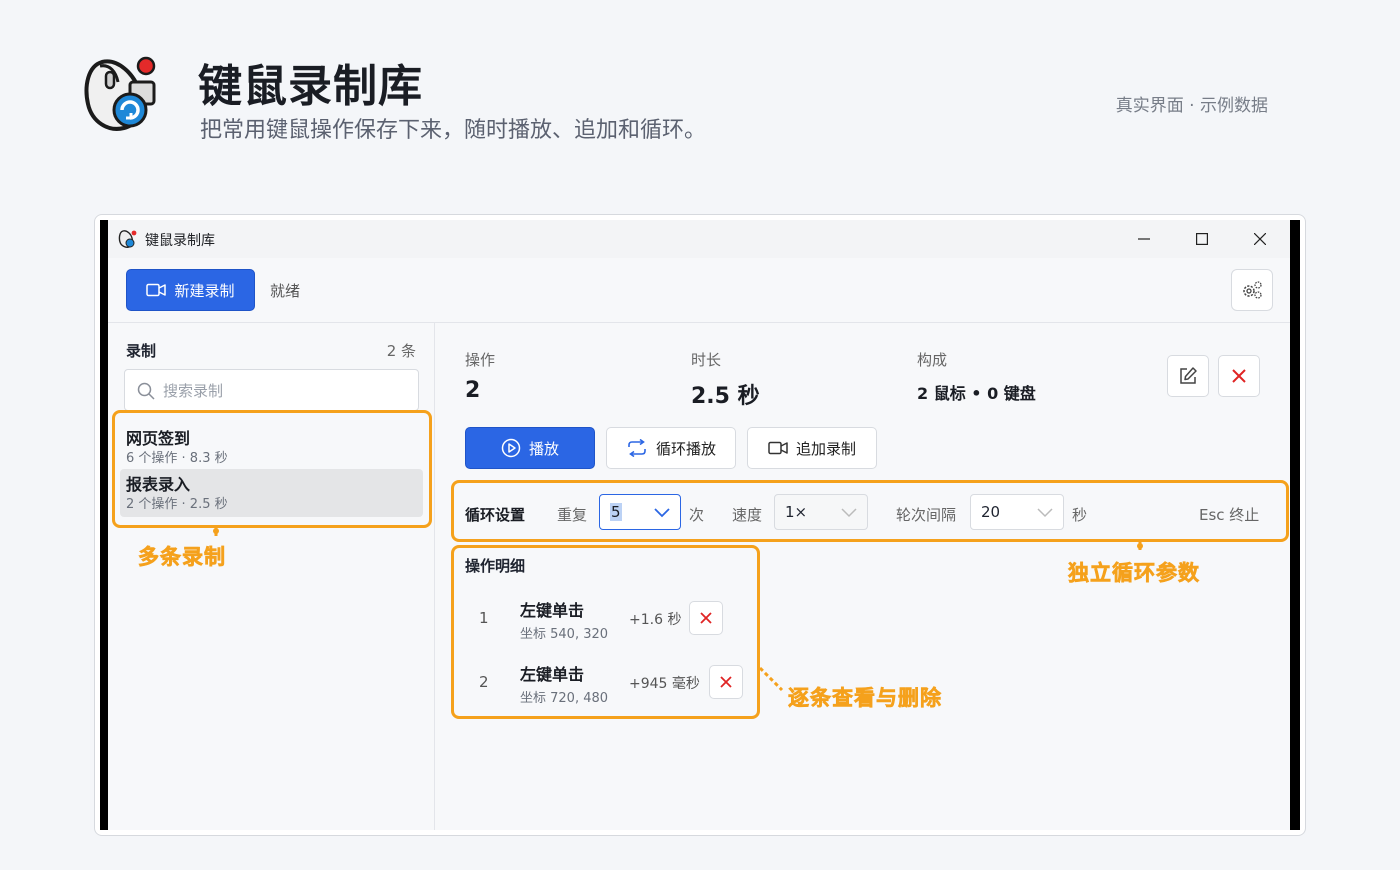 The width and height of the screenshot is (1400, 870). I want to click on stat-duration-label: 时长, so click(706, 360).